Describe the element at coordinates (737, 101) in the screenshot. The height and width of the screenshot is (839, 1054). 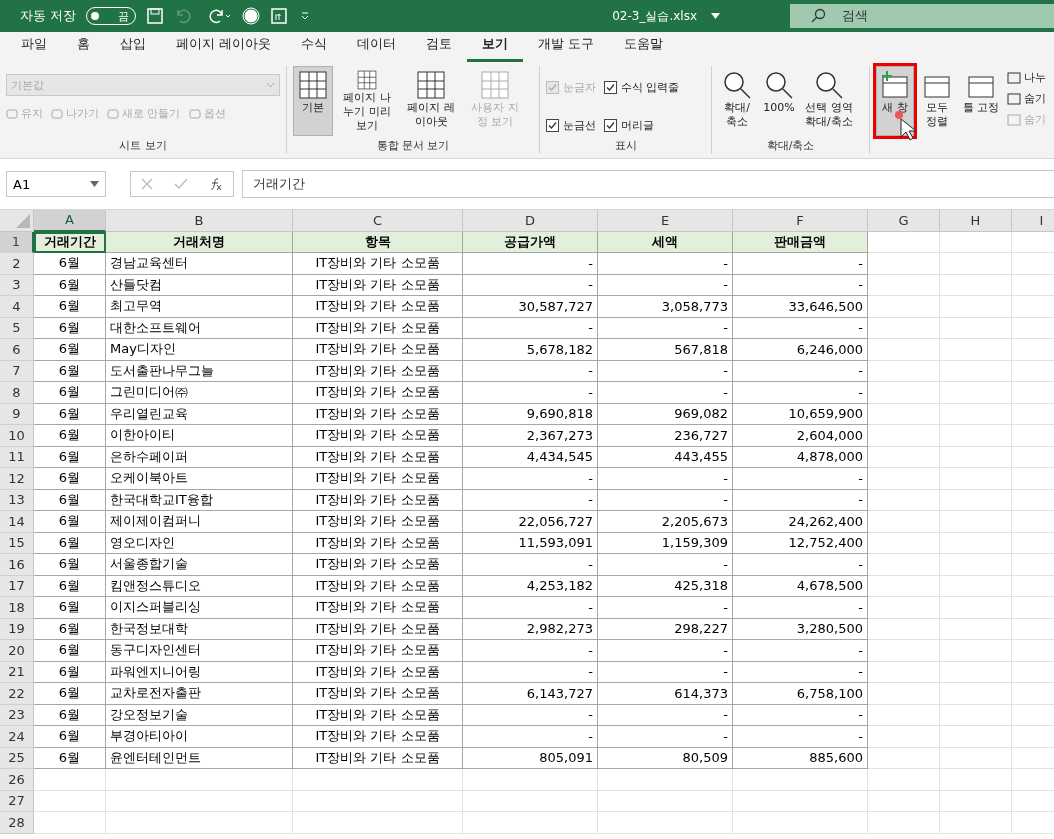
I see `zoom-button: 확대/ 축소` at that location.